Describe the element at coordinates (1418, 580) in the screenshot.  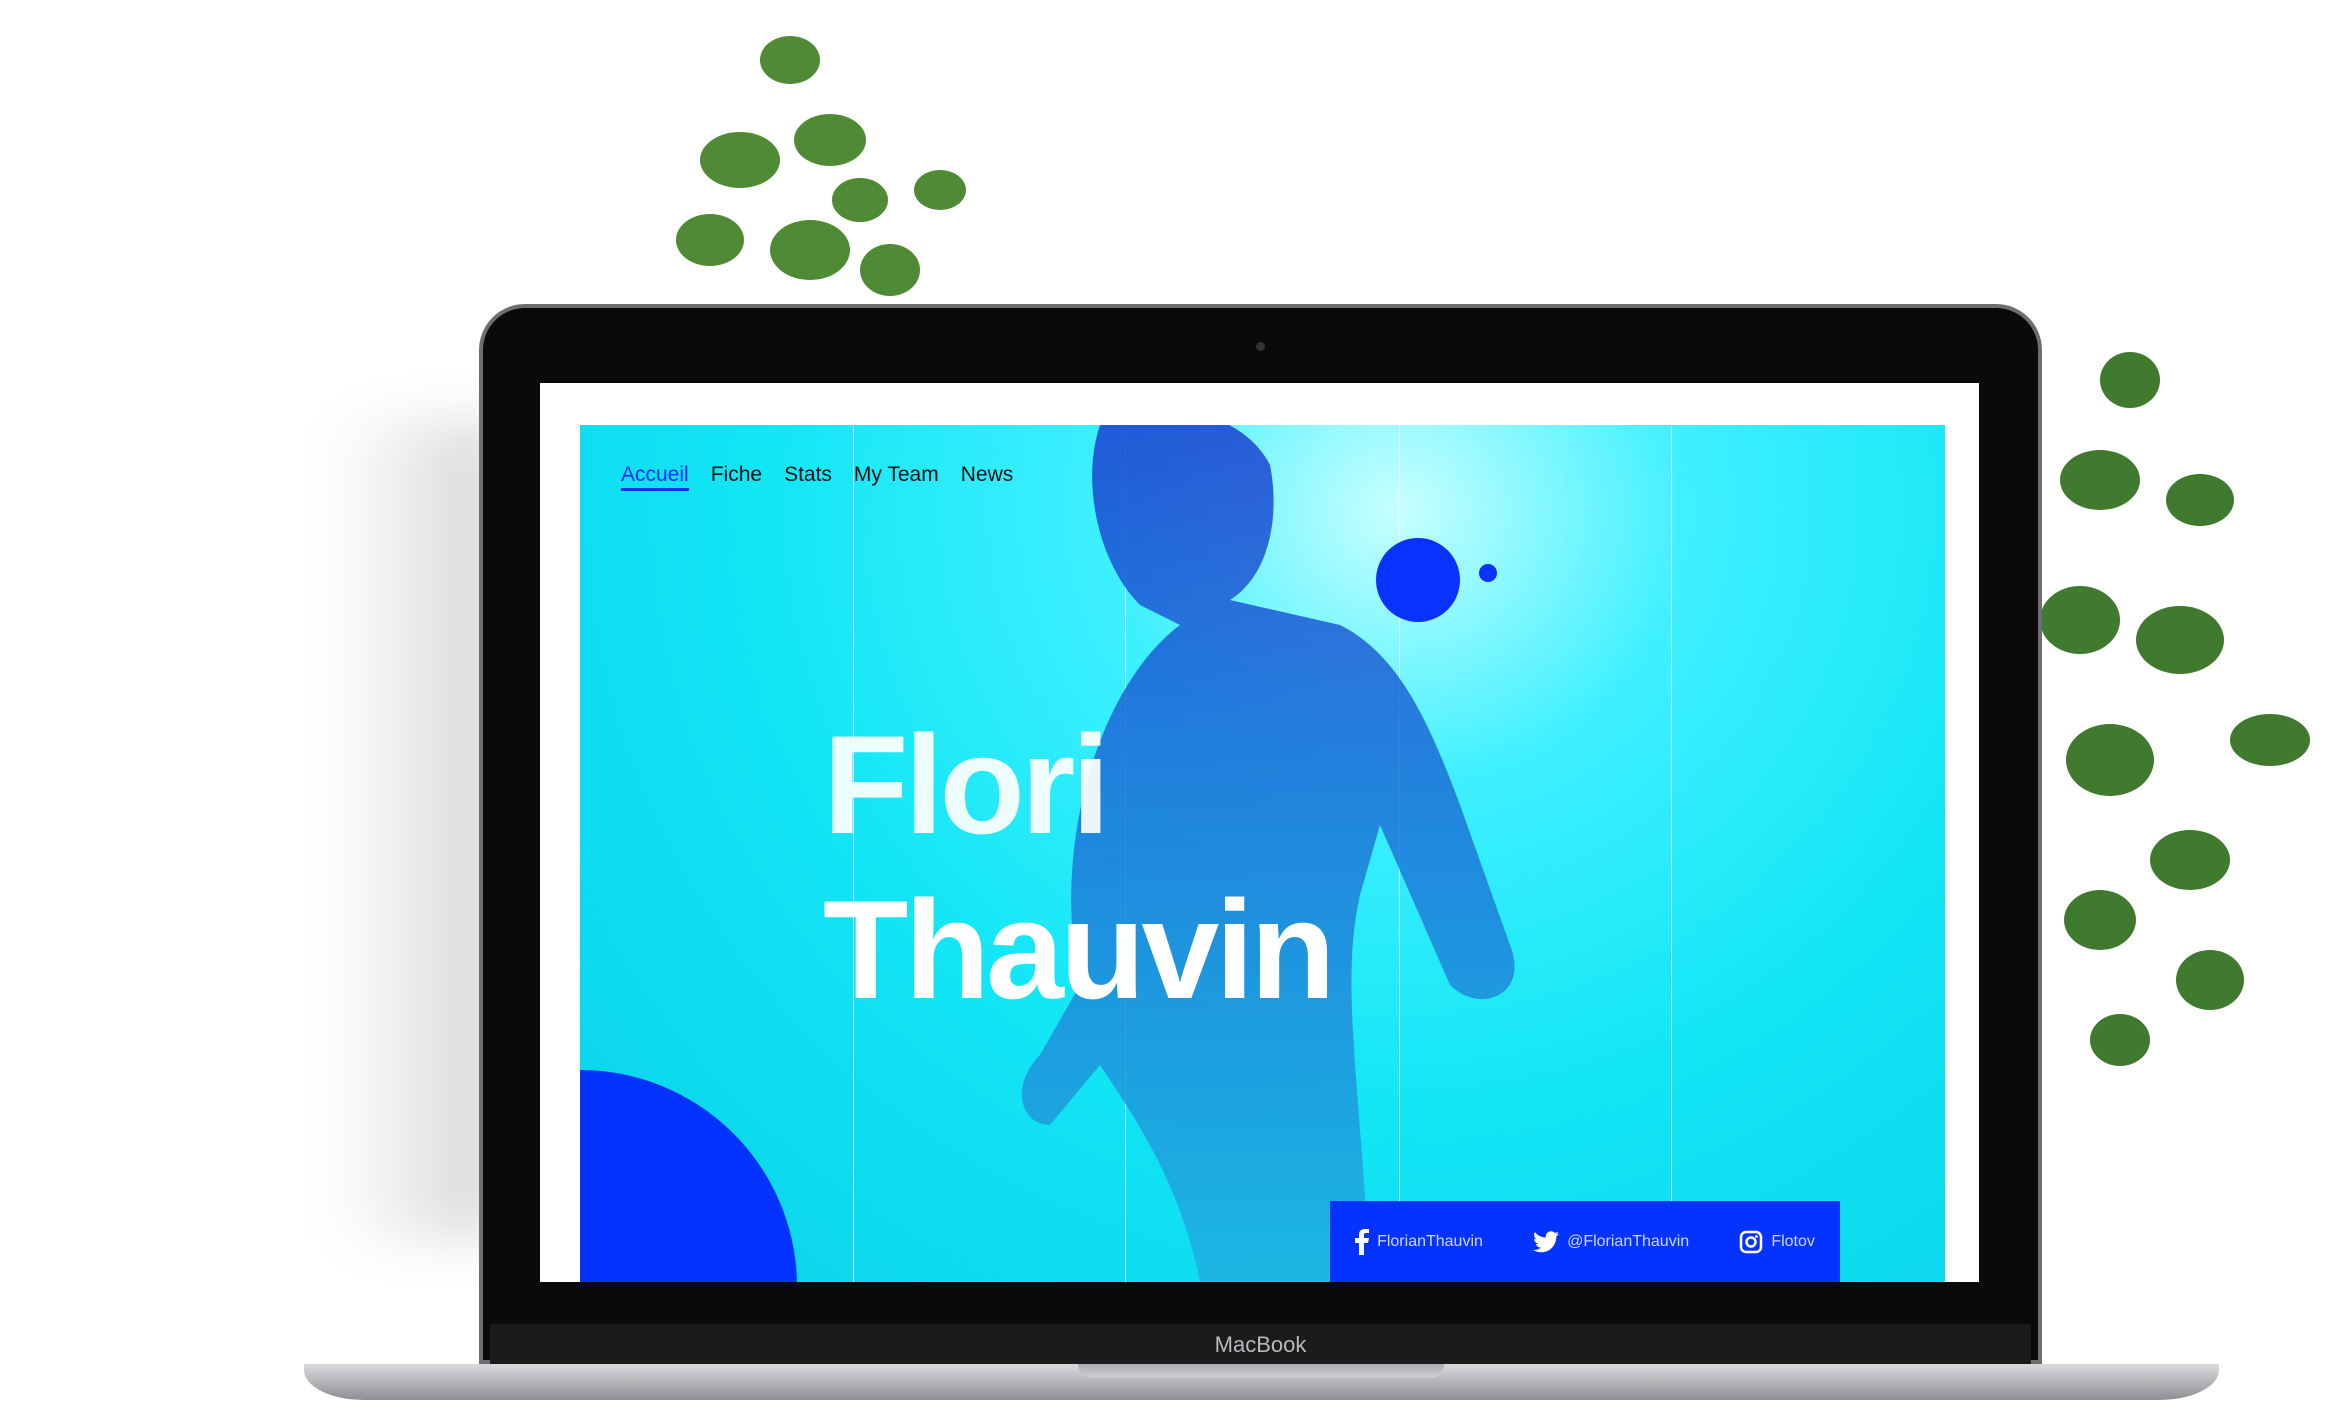
I see `decor-circle` at that location.